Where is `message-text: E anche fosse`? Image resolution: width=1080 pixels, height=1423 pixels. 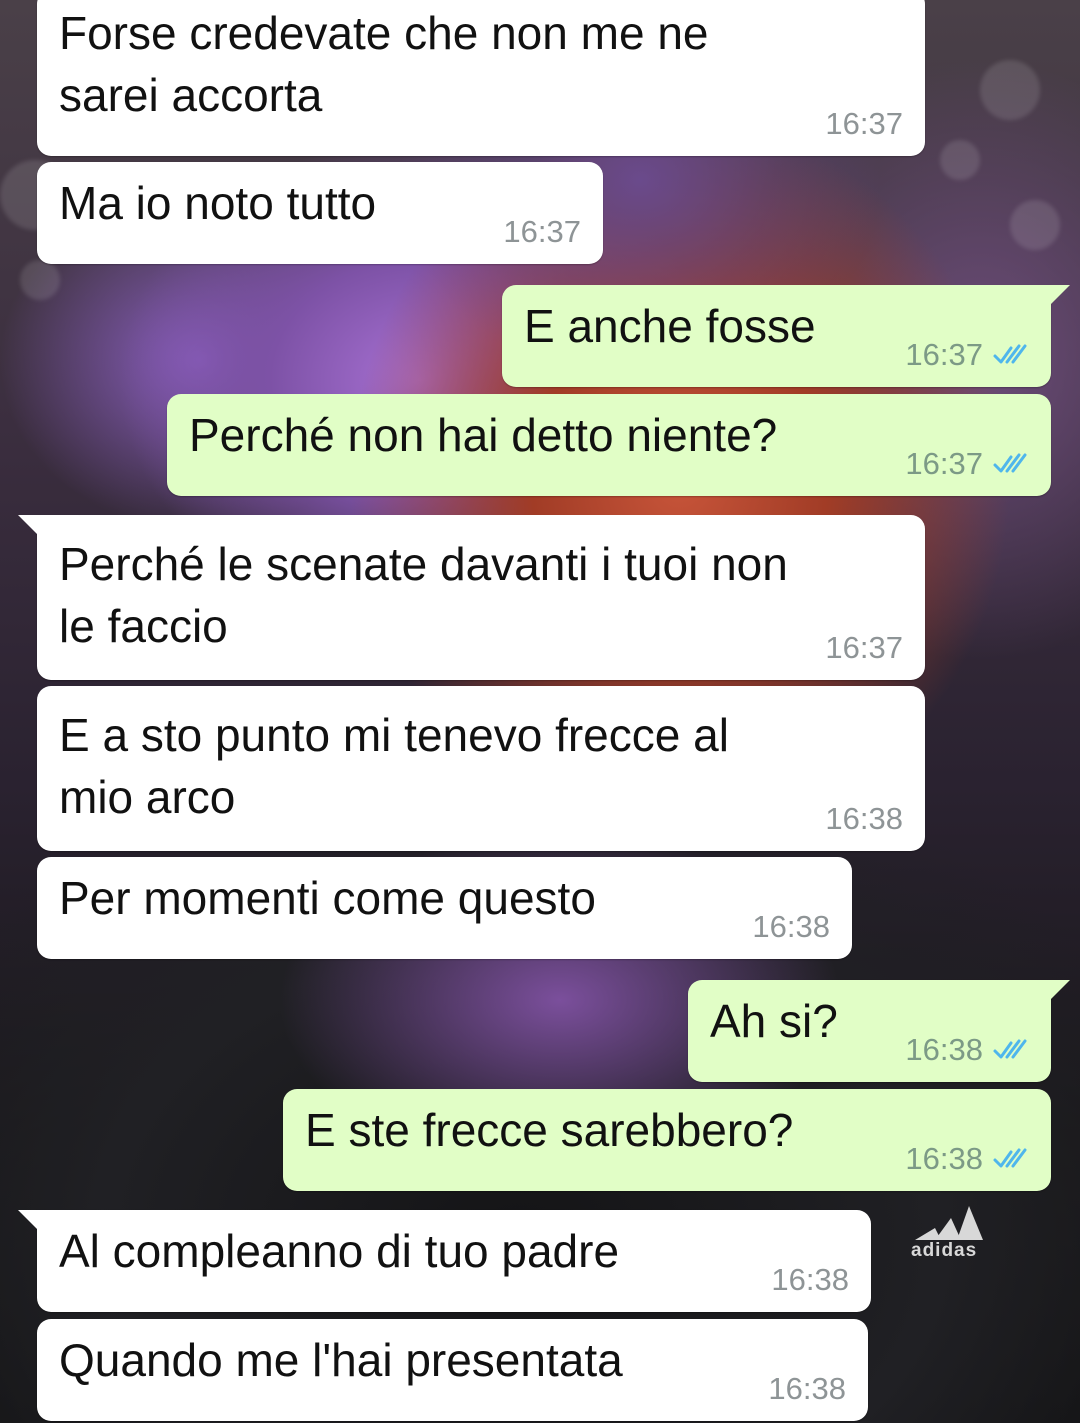
message-text: E anche fosse is located at coordinates (670, 326).